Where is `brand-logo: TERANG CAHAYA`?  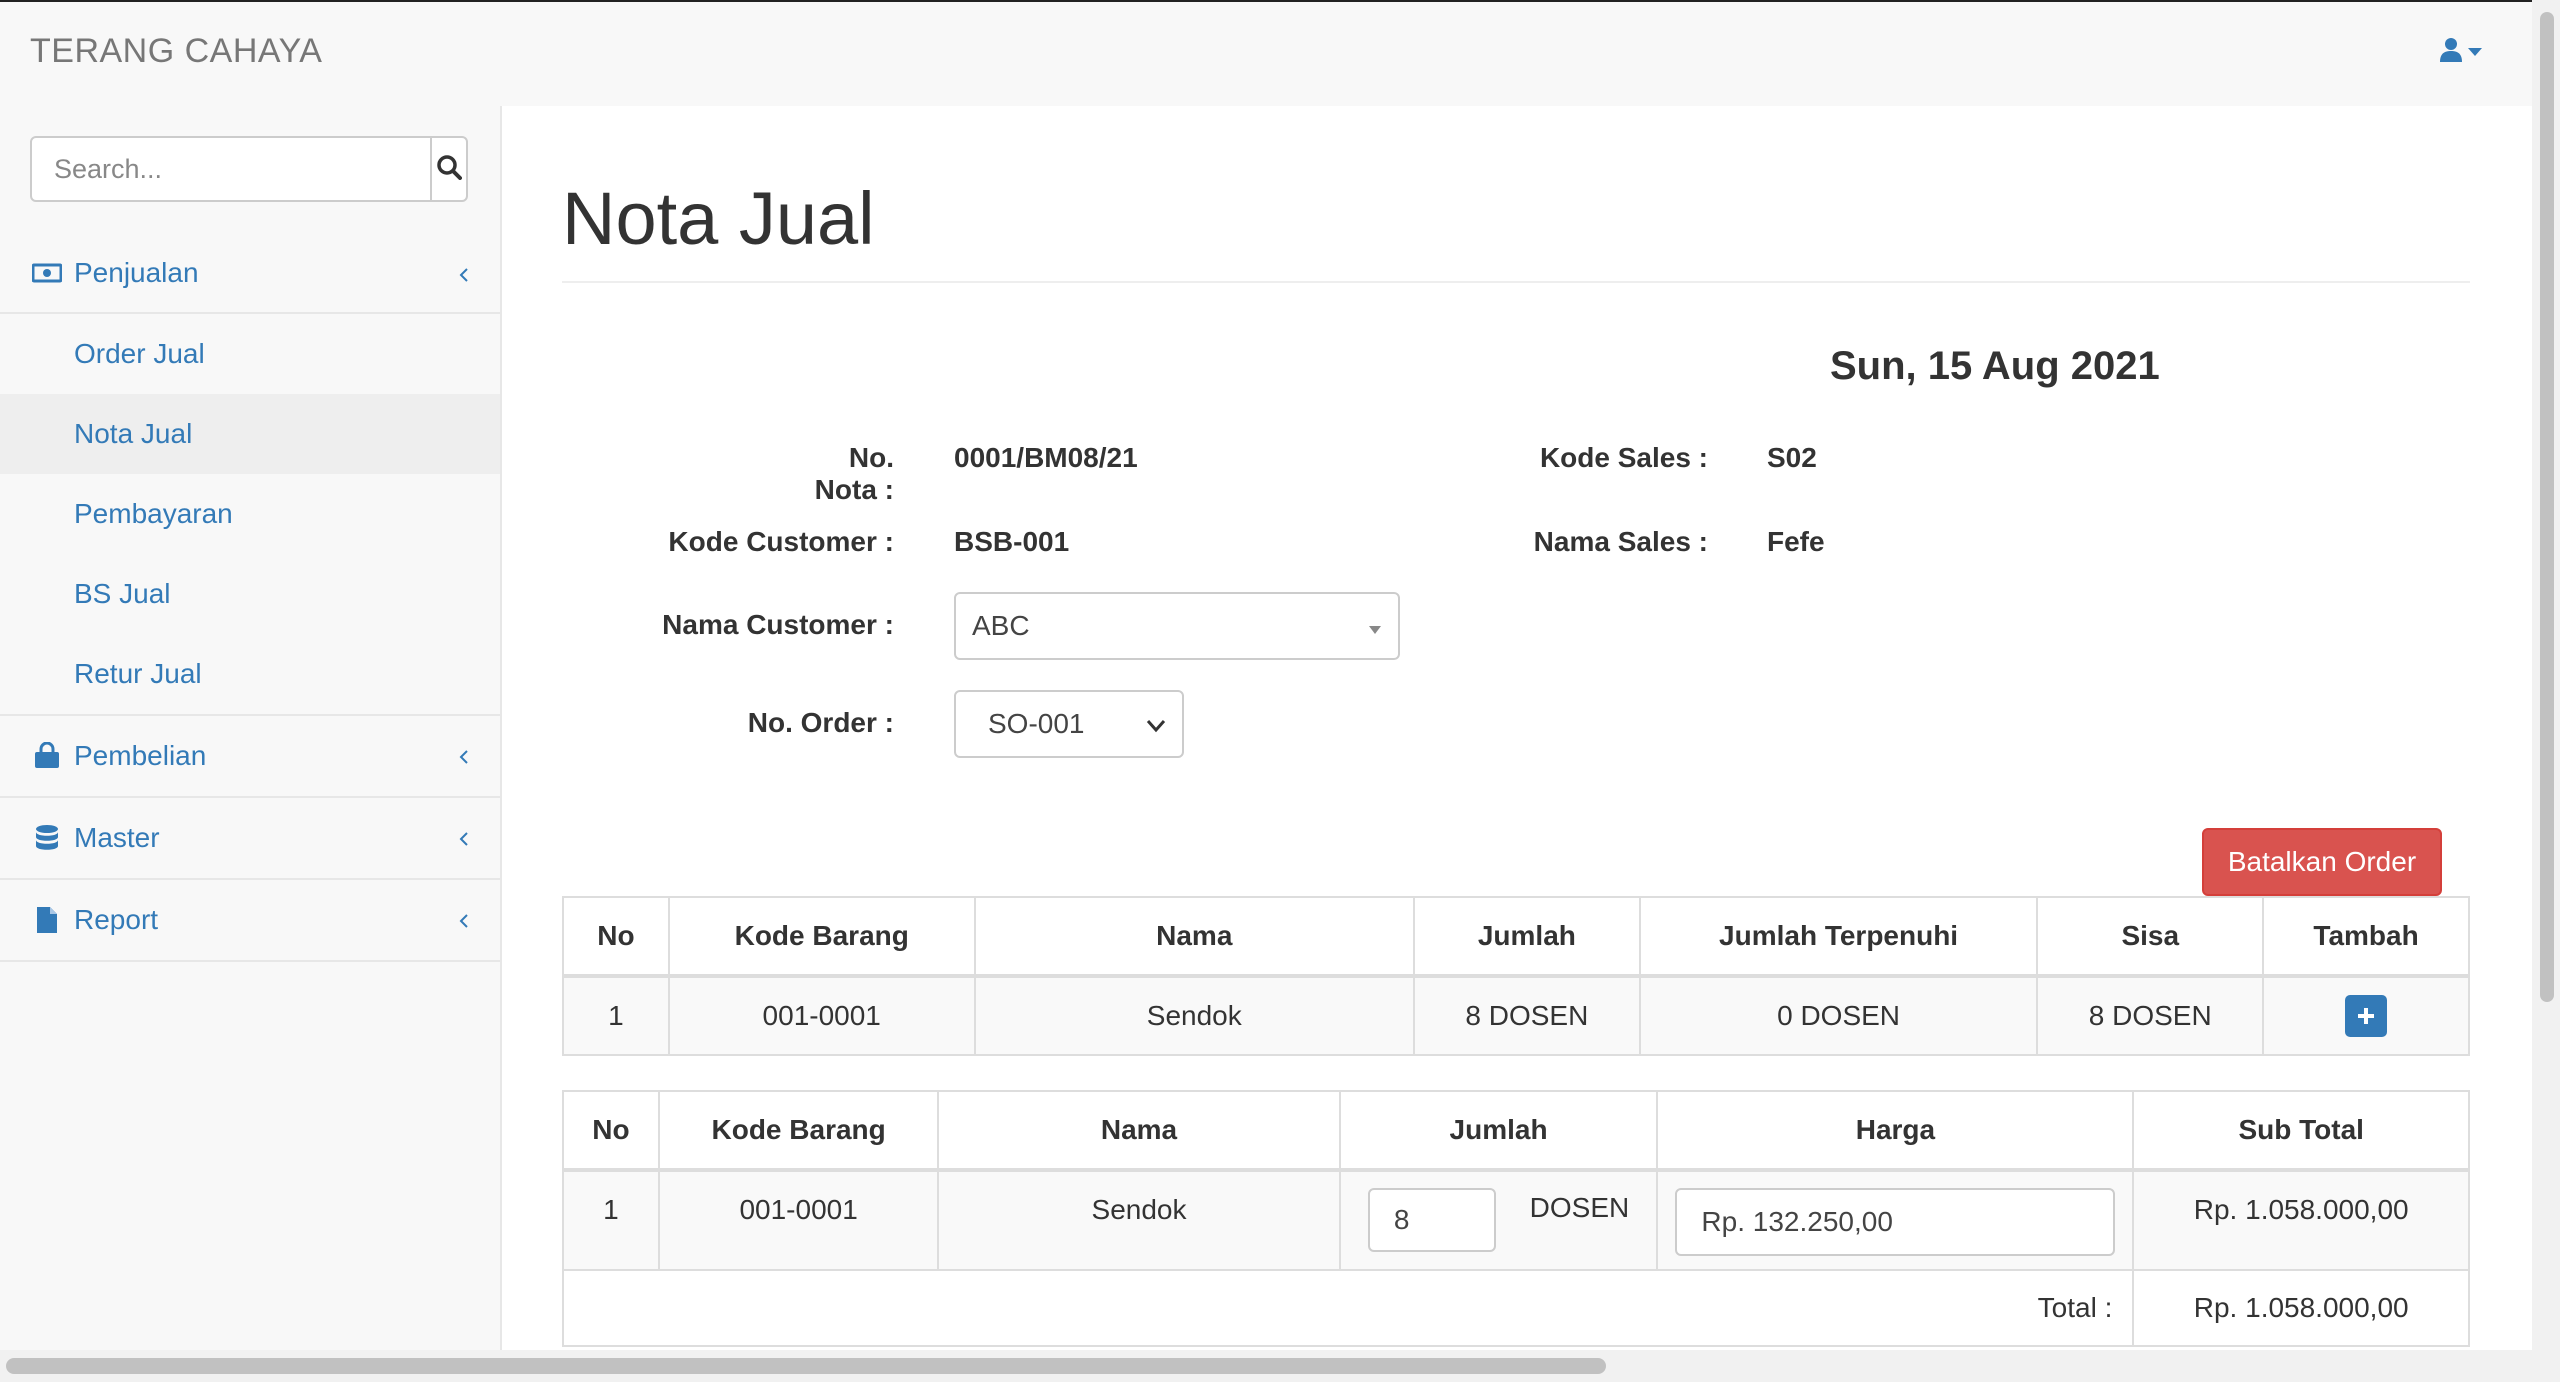
brand-logo: TERANG CAHAYA is located at coordinates (176, 51).